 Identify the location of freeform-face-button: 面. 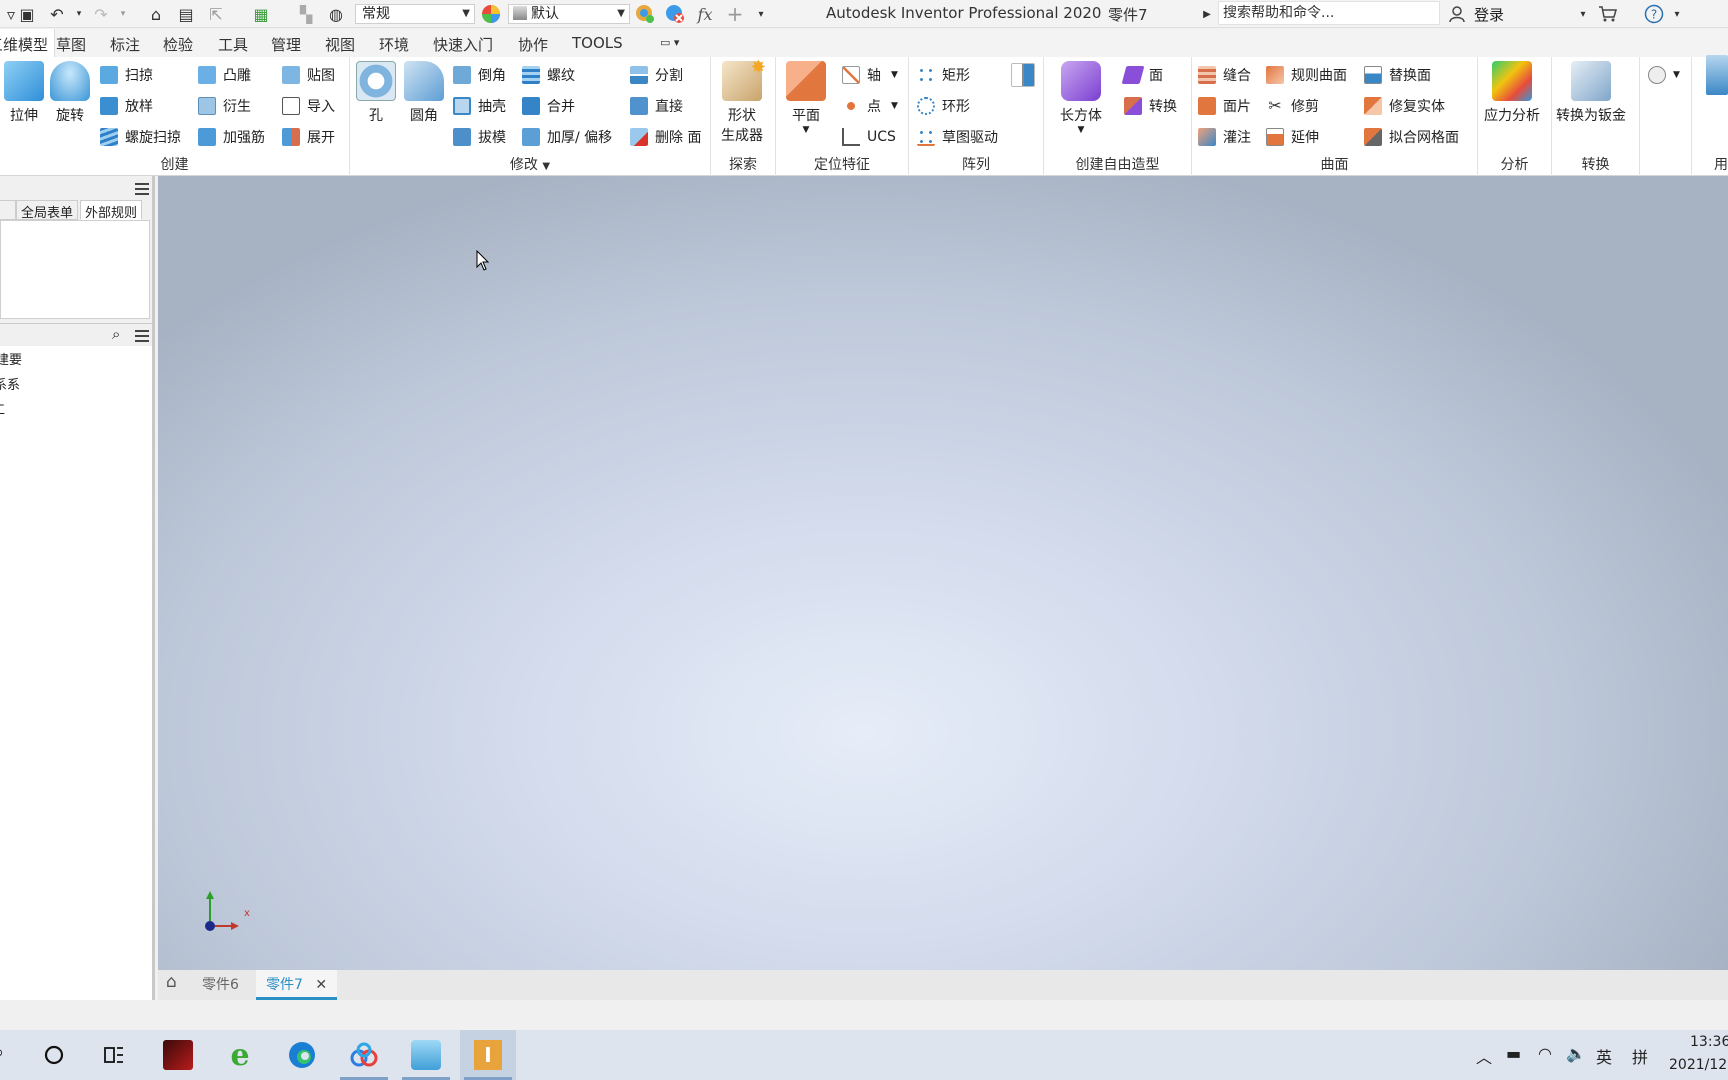
(1142, 75).